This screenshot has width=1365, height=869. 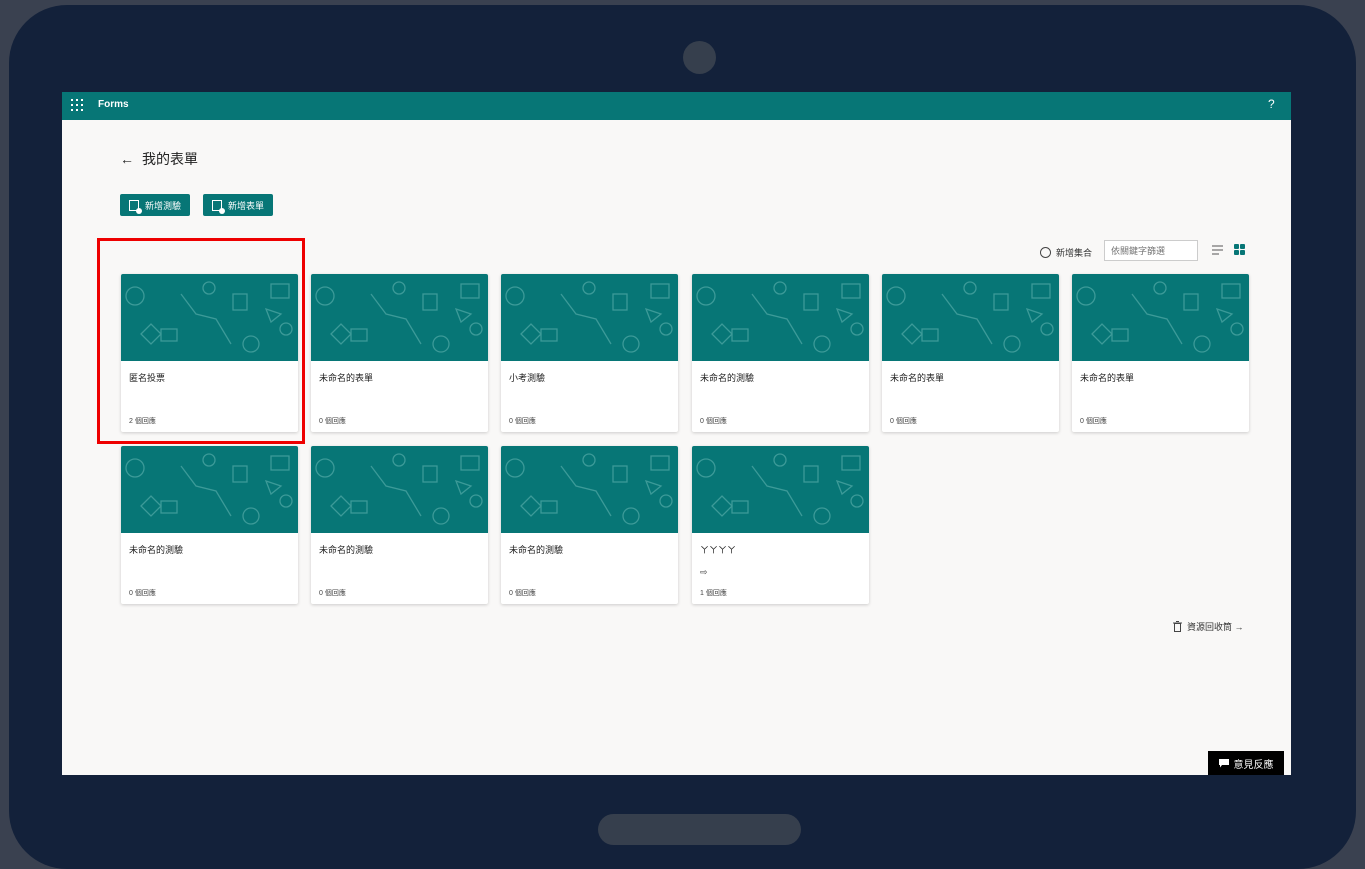 What do you see at coordinates (1271, 104) in the screenshot?
I see `help-icon: ?` at bounding box center [1271, 104].